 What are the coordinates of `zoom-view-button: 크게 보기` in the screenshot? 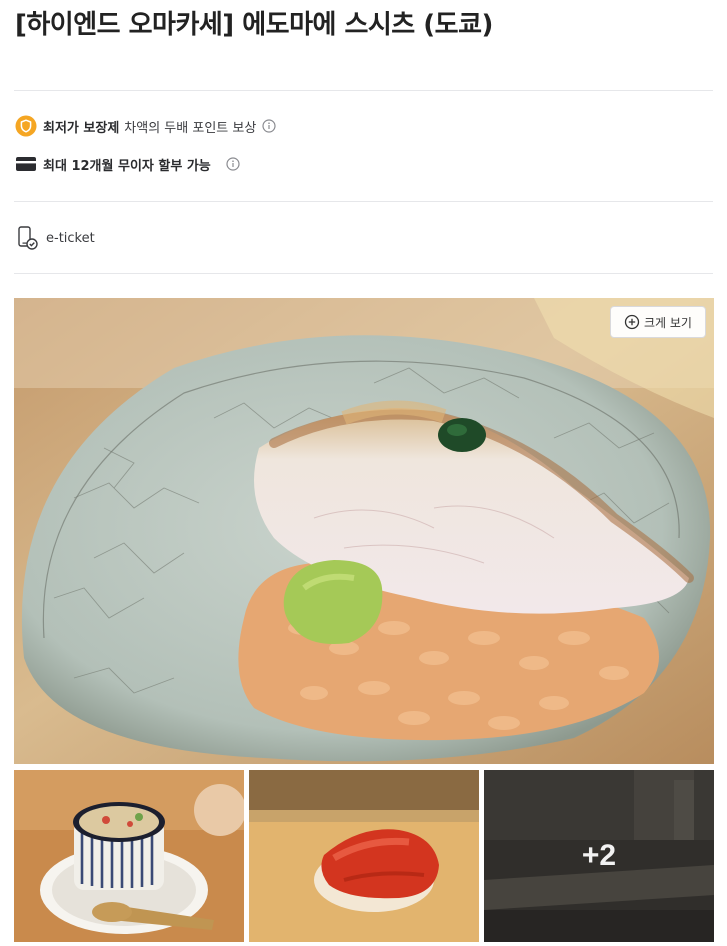 It's located at (658, 322).